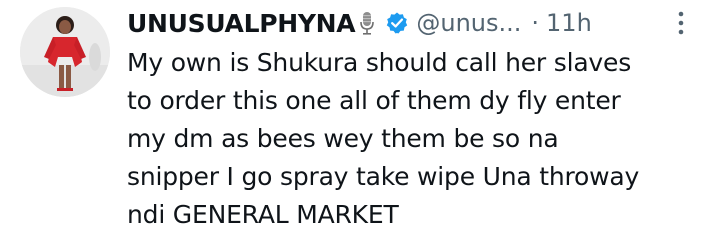 The width and height of the screenshot is (720, 240). Describe the element at coordinates (263, 214) in the screenshot. I see `tweet-text-line: ndi GENERAL MARKET` at that location.